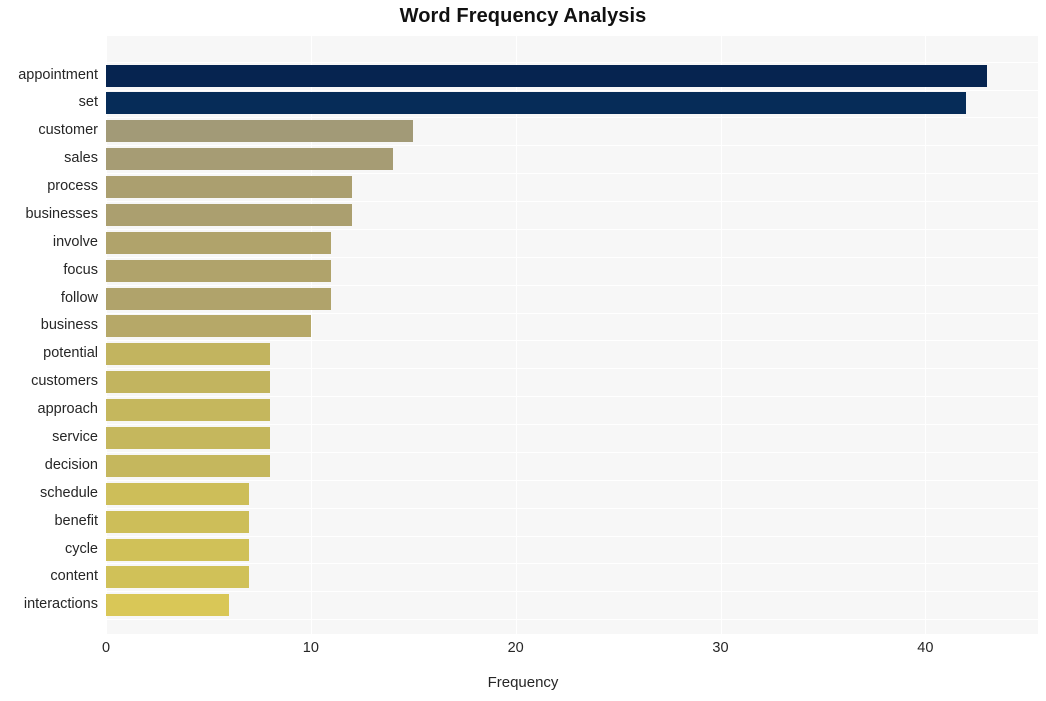  Describe the element at coordinates (106, 648) in the screenshot. I see `x-tick-label: 0` at that location.